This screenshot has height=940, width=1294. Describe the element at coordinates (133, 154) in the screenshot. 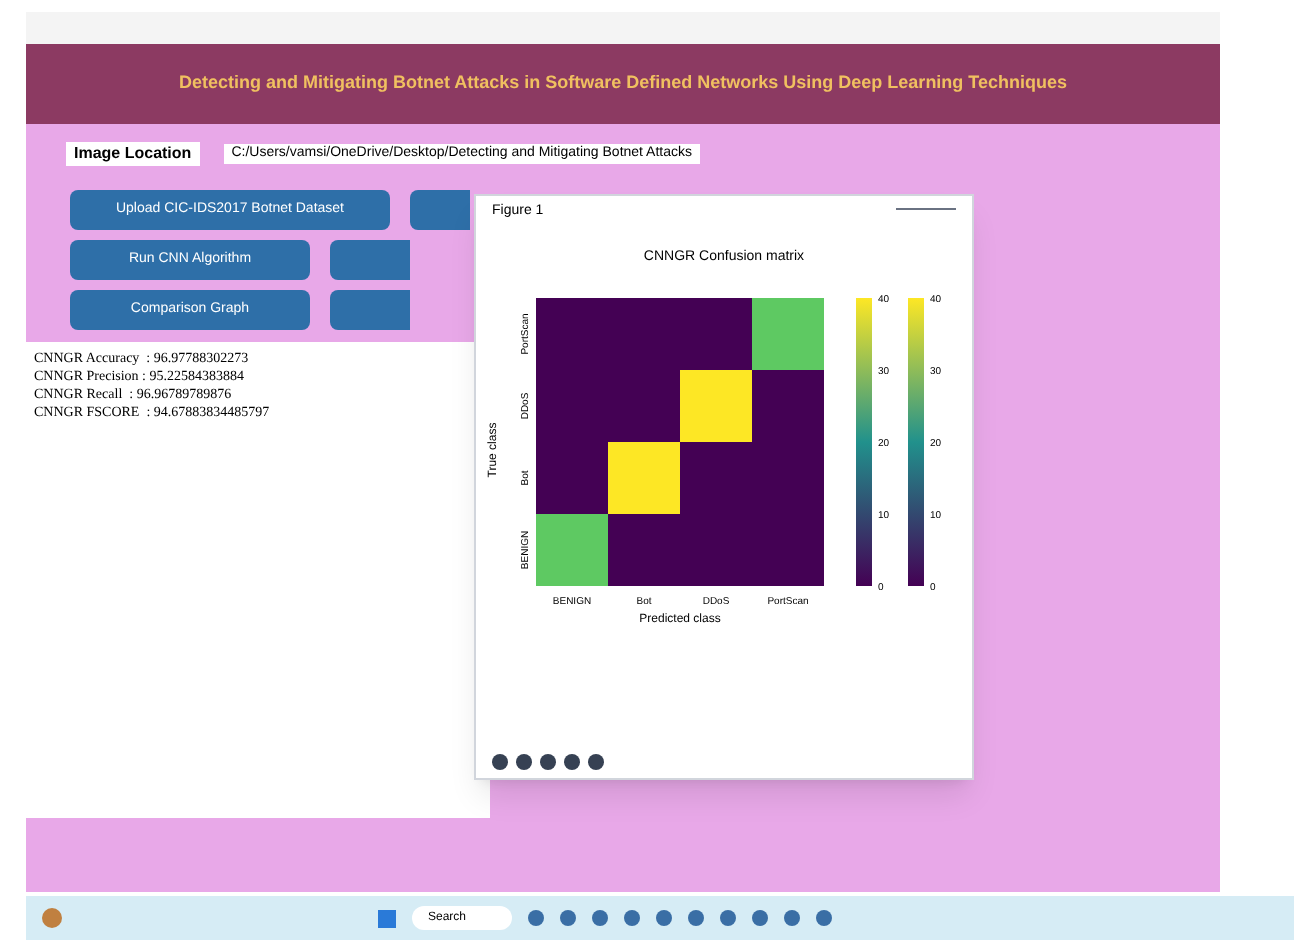

I see `location-label: Image Location` at that location.